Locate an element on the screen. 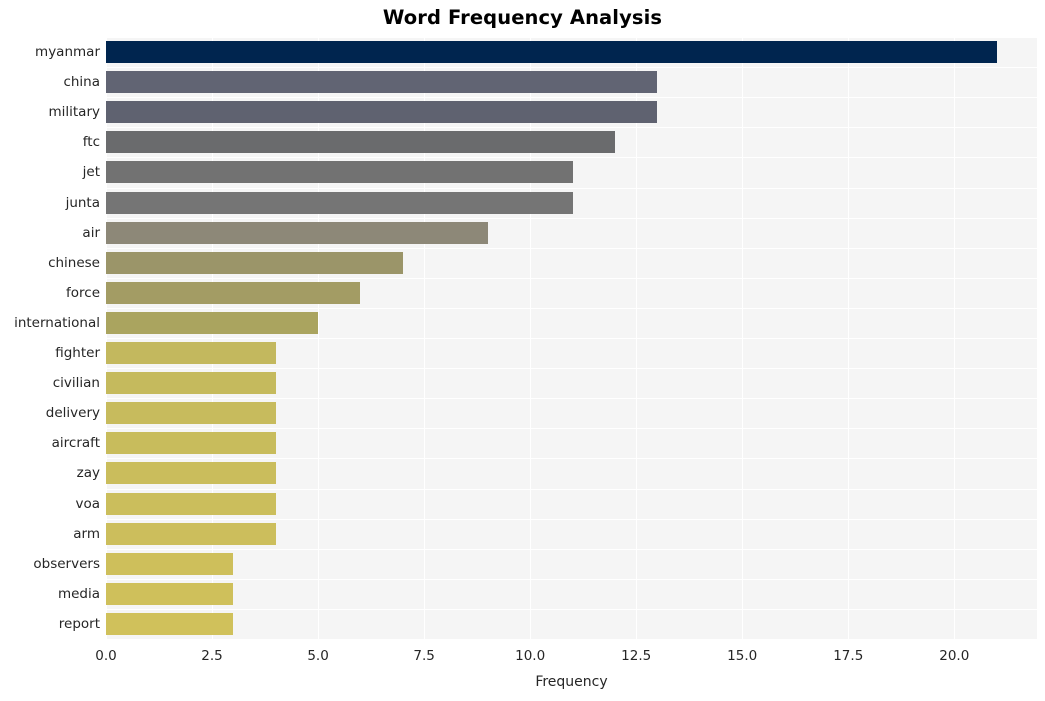 The width and height of the screenshot is (1045, 701). x-axis-tick-label: 5.0 is located at coordinates (318, 656).